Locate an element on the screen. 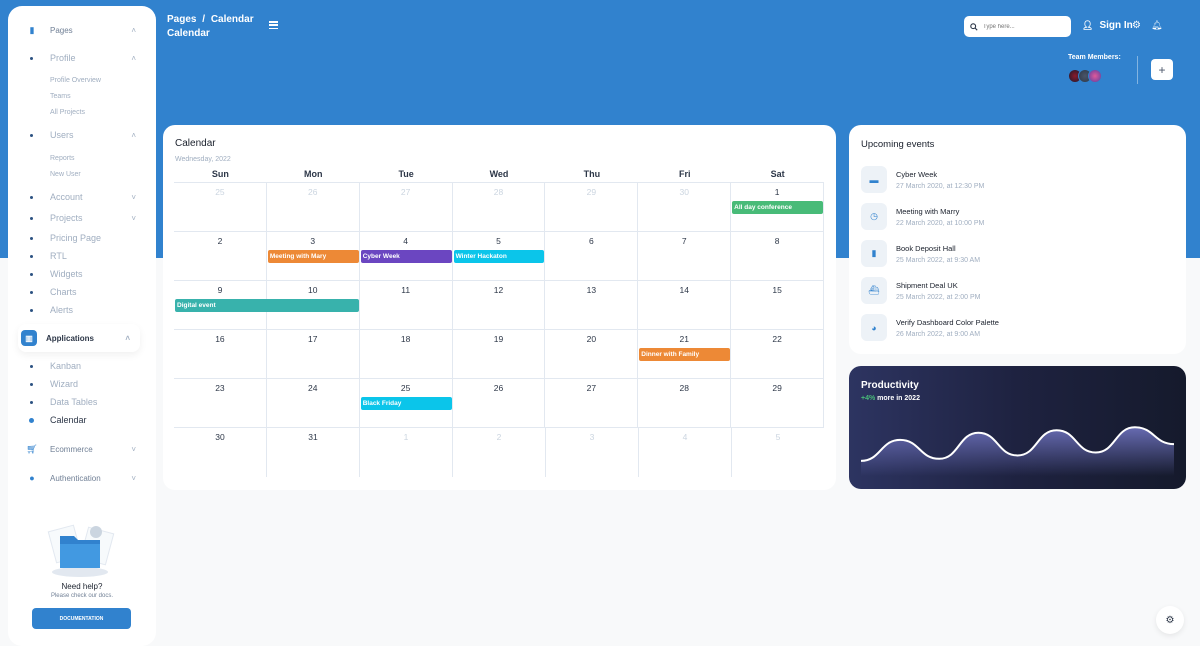 This screenshot has width=1200, height=646. calendar-event: All day conference is located at coordinates (777, 207).